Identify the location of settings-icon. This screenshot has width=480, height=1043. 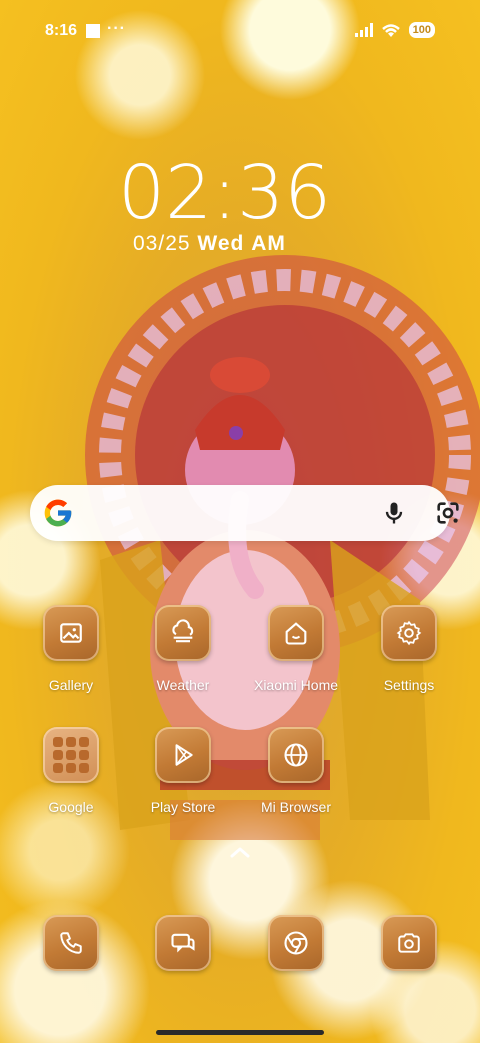
(409, 633).